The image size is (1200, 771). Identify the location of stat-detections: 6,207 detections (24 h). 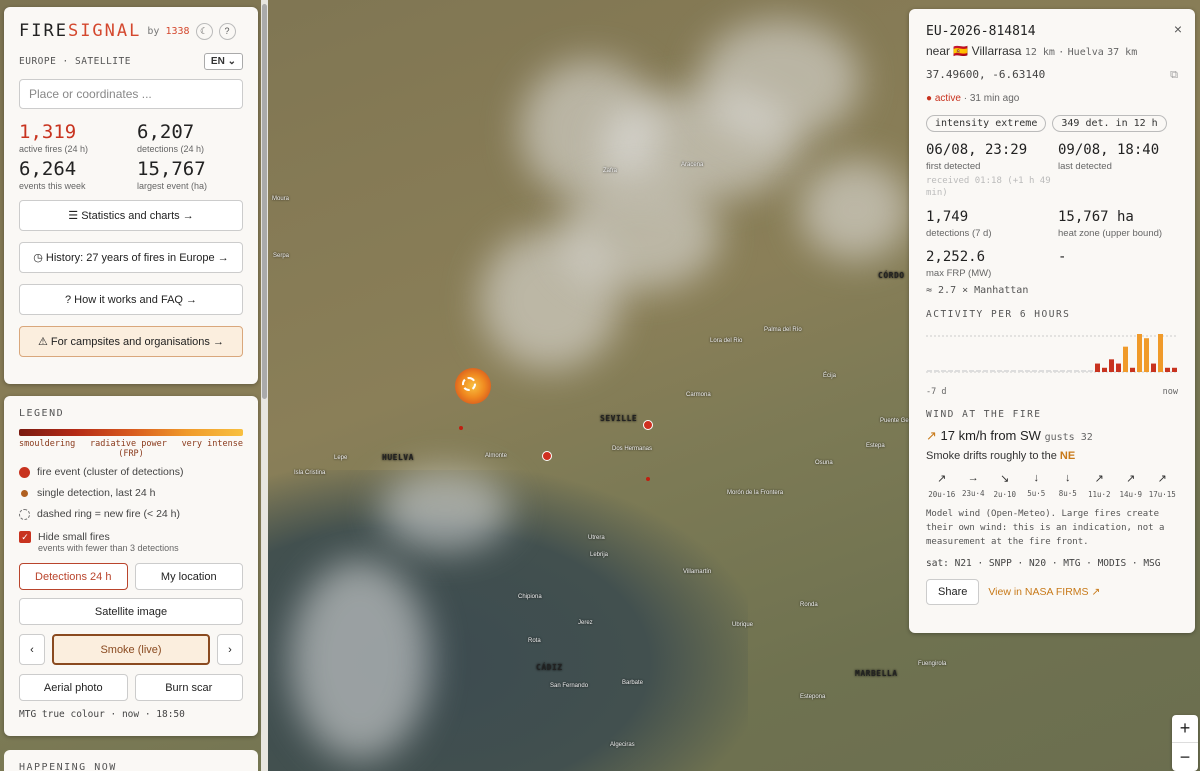
(171, 137).